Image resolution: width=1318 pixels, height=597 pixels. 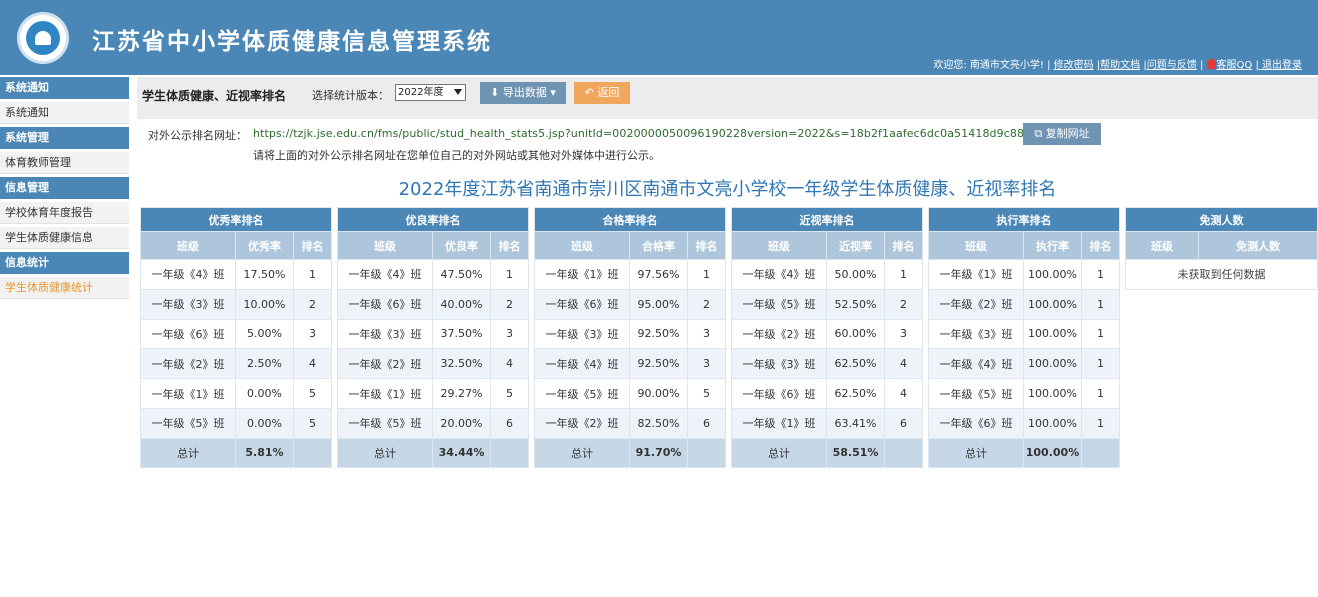 I want to click on table-row: 一年级《4》班 100.00% 1, so click(x=1024, y=364).